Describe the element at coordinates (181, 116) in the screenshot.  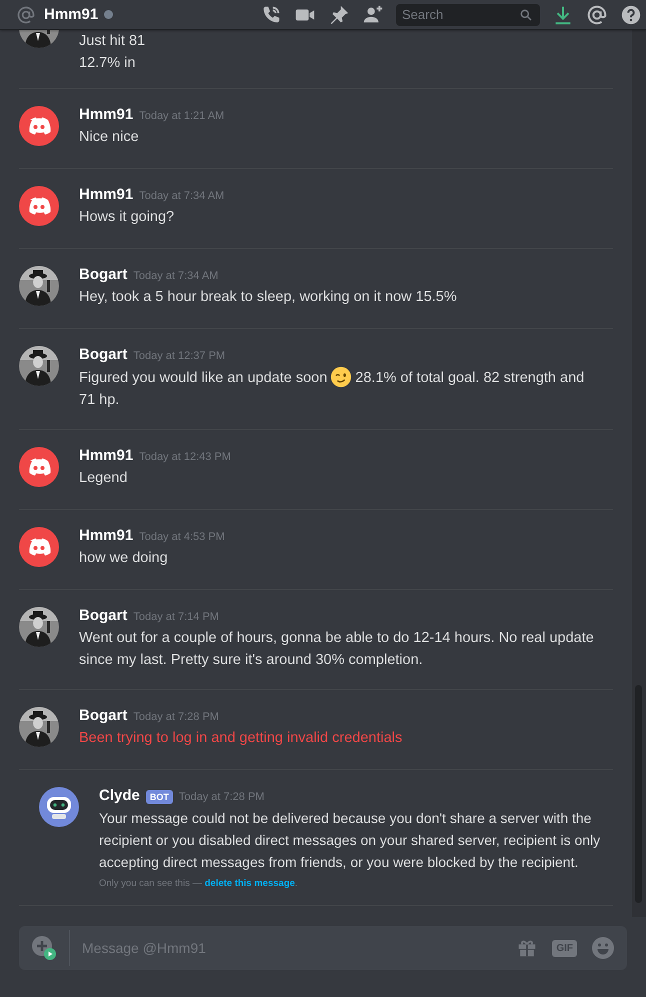
I see `timestamp: Today at 1:21 AM` at that location.